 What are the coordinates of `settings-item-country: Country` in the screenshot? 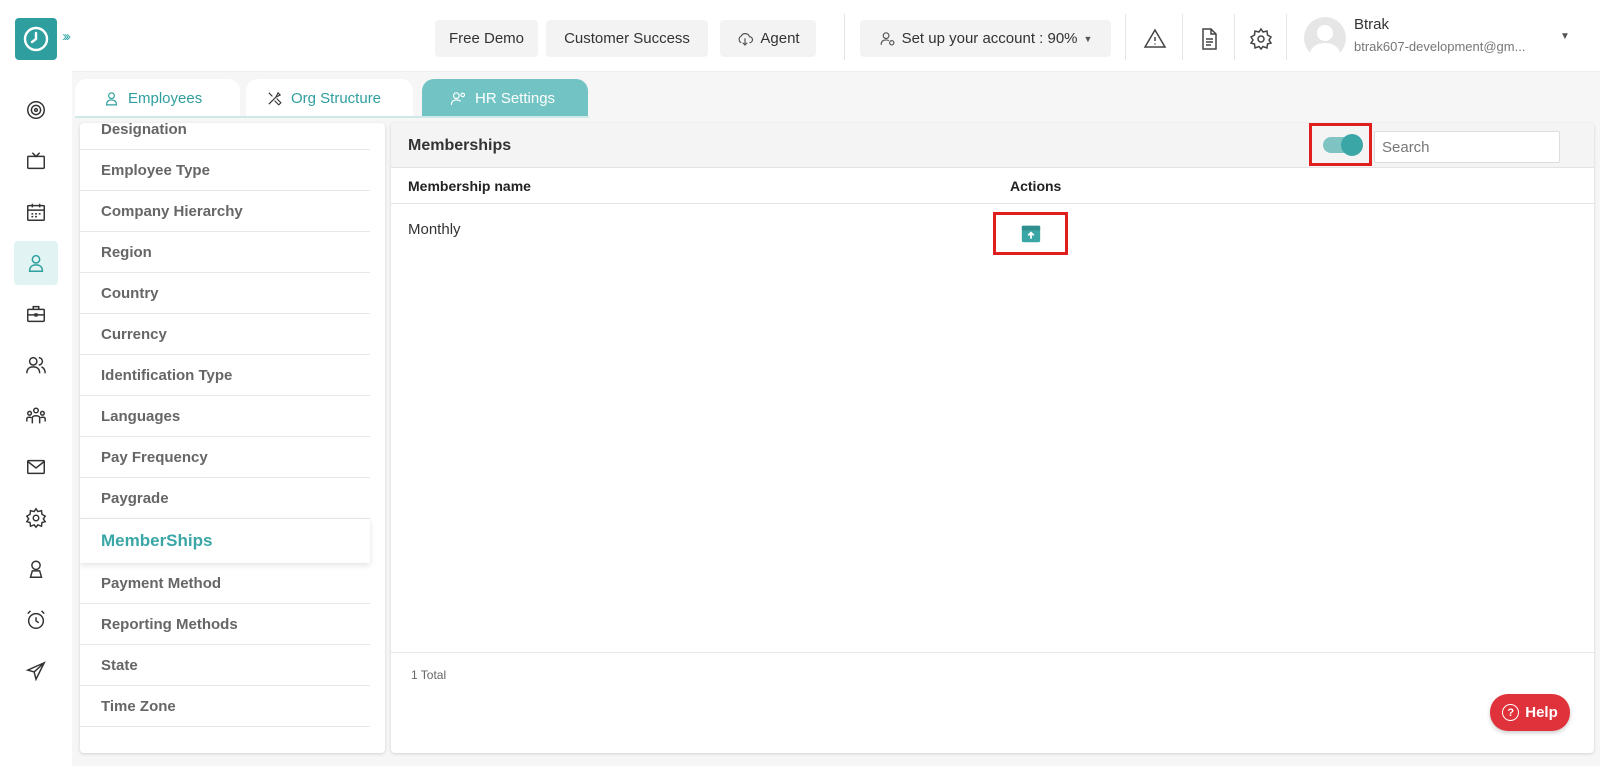 It's located at (225, 293).